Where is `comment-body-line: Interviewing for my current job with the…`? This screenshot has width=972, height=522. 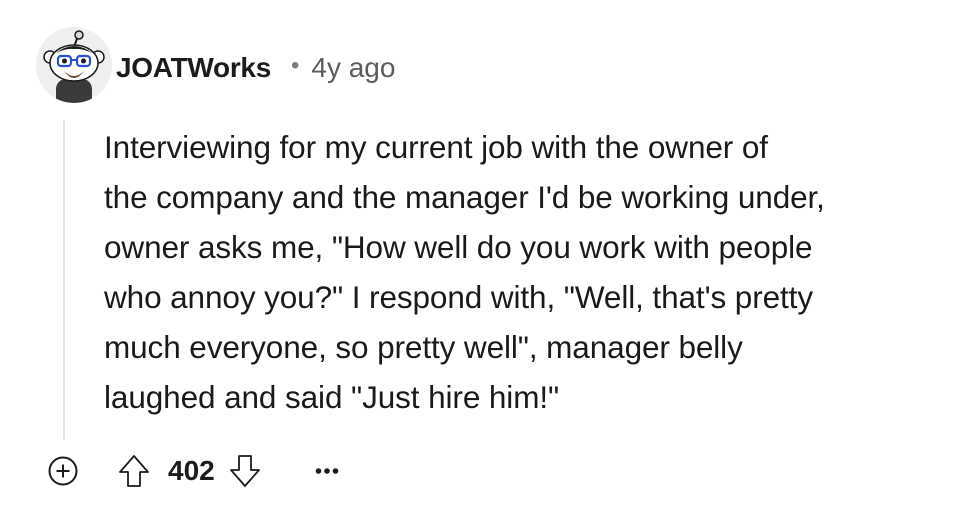
comment-body-line: Interviewing for my current job with the… is located at coordinates (436, 147).